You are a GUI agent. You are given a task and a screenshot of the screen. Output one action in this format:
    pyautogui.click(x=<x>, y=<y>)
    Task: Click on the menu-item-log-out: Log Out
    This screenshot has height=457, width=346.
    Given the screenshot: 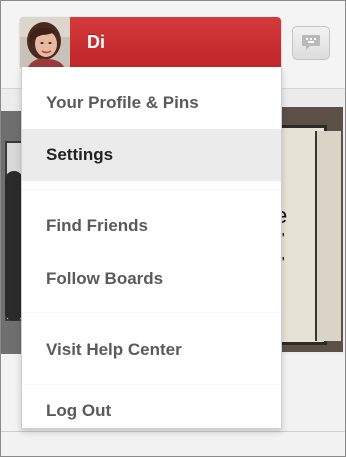 What is the action you would take?
    pyautogui.click(x=151, y=411)
    